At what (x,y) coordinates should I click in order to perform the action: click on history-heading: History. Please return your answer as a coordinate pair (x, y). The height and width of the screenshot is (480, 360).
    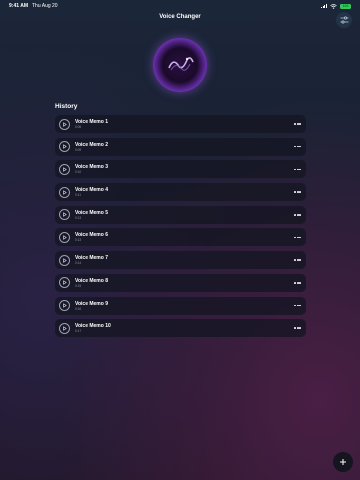
    Looking at the image, I should click on (66, 106).